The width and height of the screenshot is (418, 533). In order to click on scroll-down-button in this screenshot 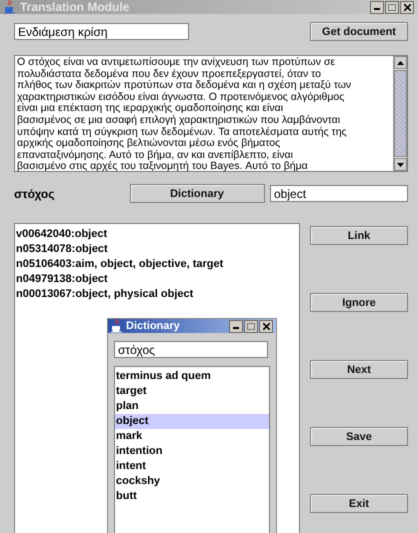, I will do `click(400, 164)`.